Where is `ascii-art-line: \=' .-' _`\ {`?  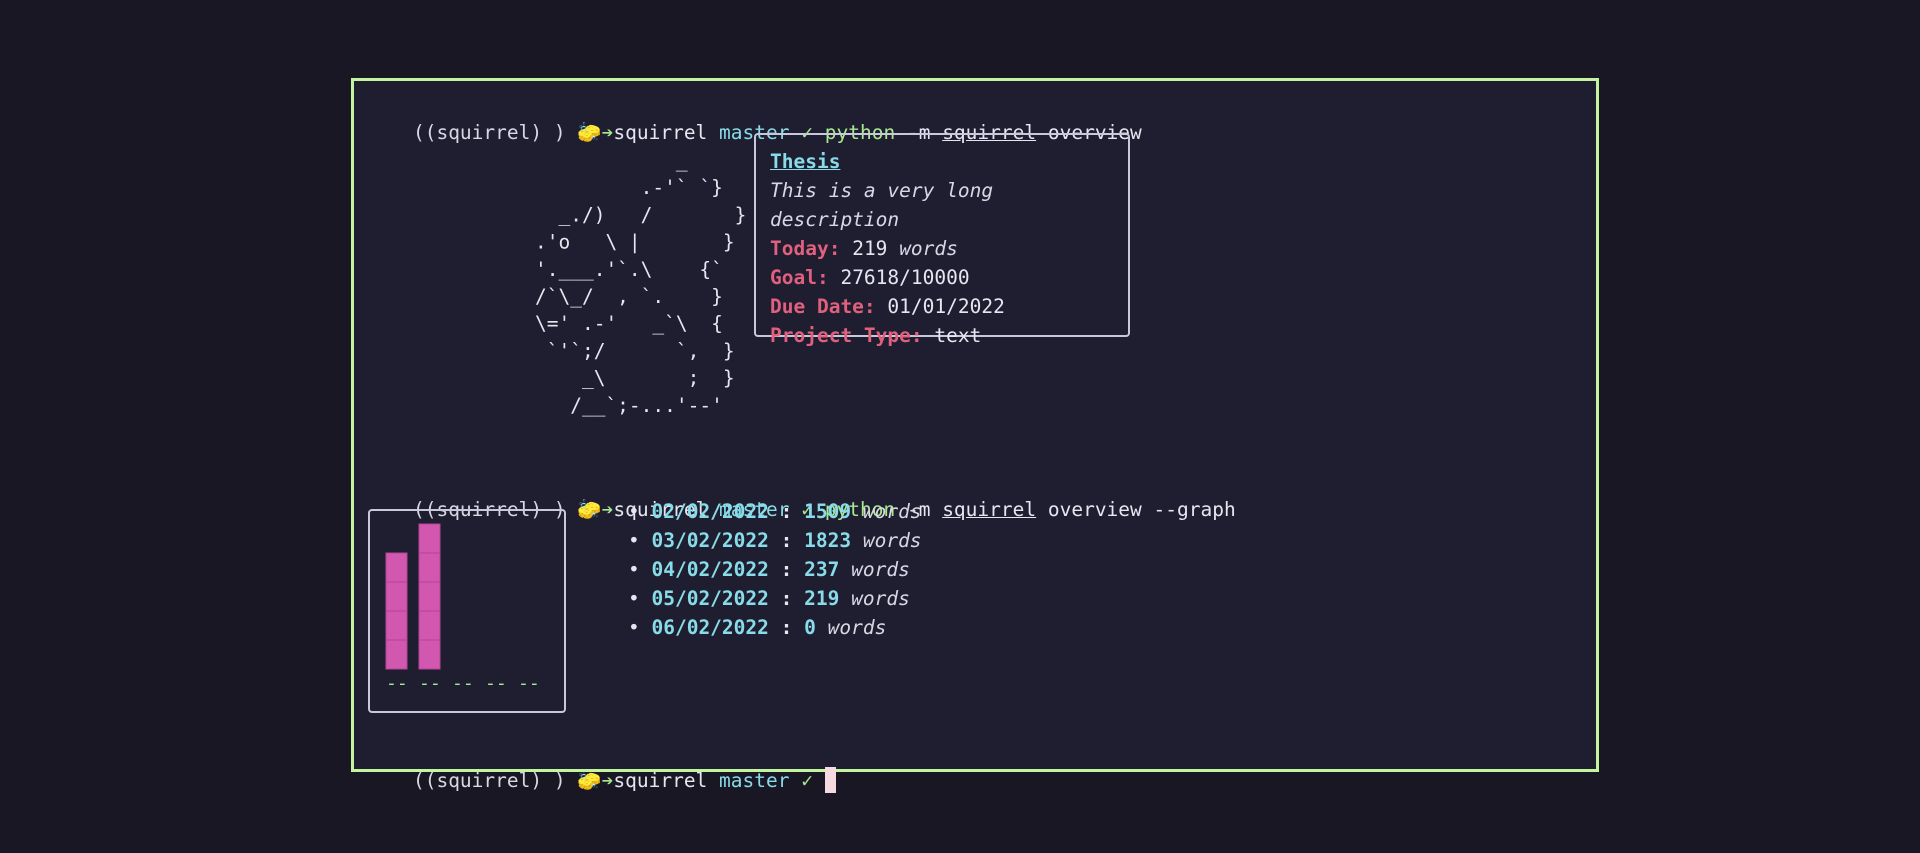
ascii-art-line: \=' .-' _`\ { is located at coordinates (629, 323).